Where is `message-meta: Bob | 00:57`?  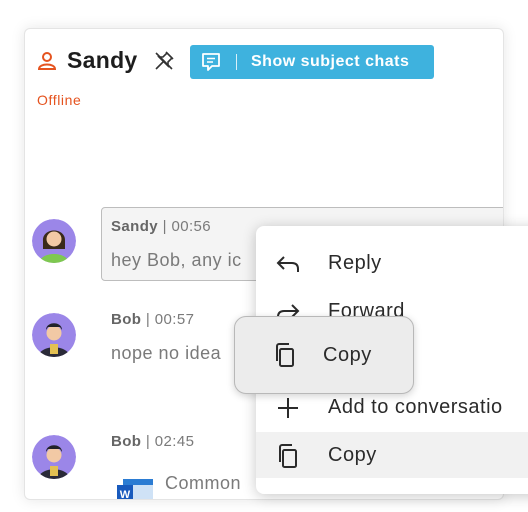 message-meta: Bob | 00:57 is located at coordinates (153, 319).